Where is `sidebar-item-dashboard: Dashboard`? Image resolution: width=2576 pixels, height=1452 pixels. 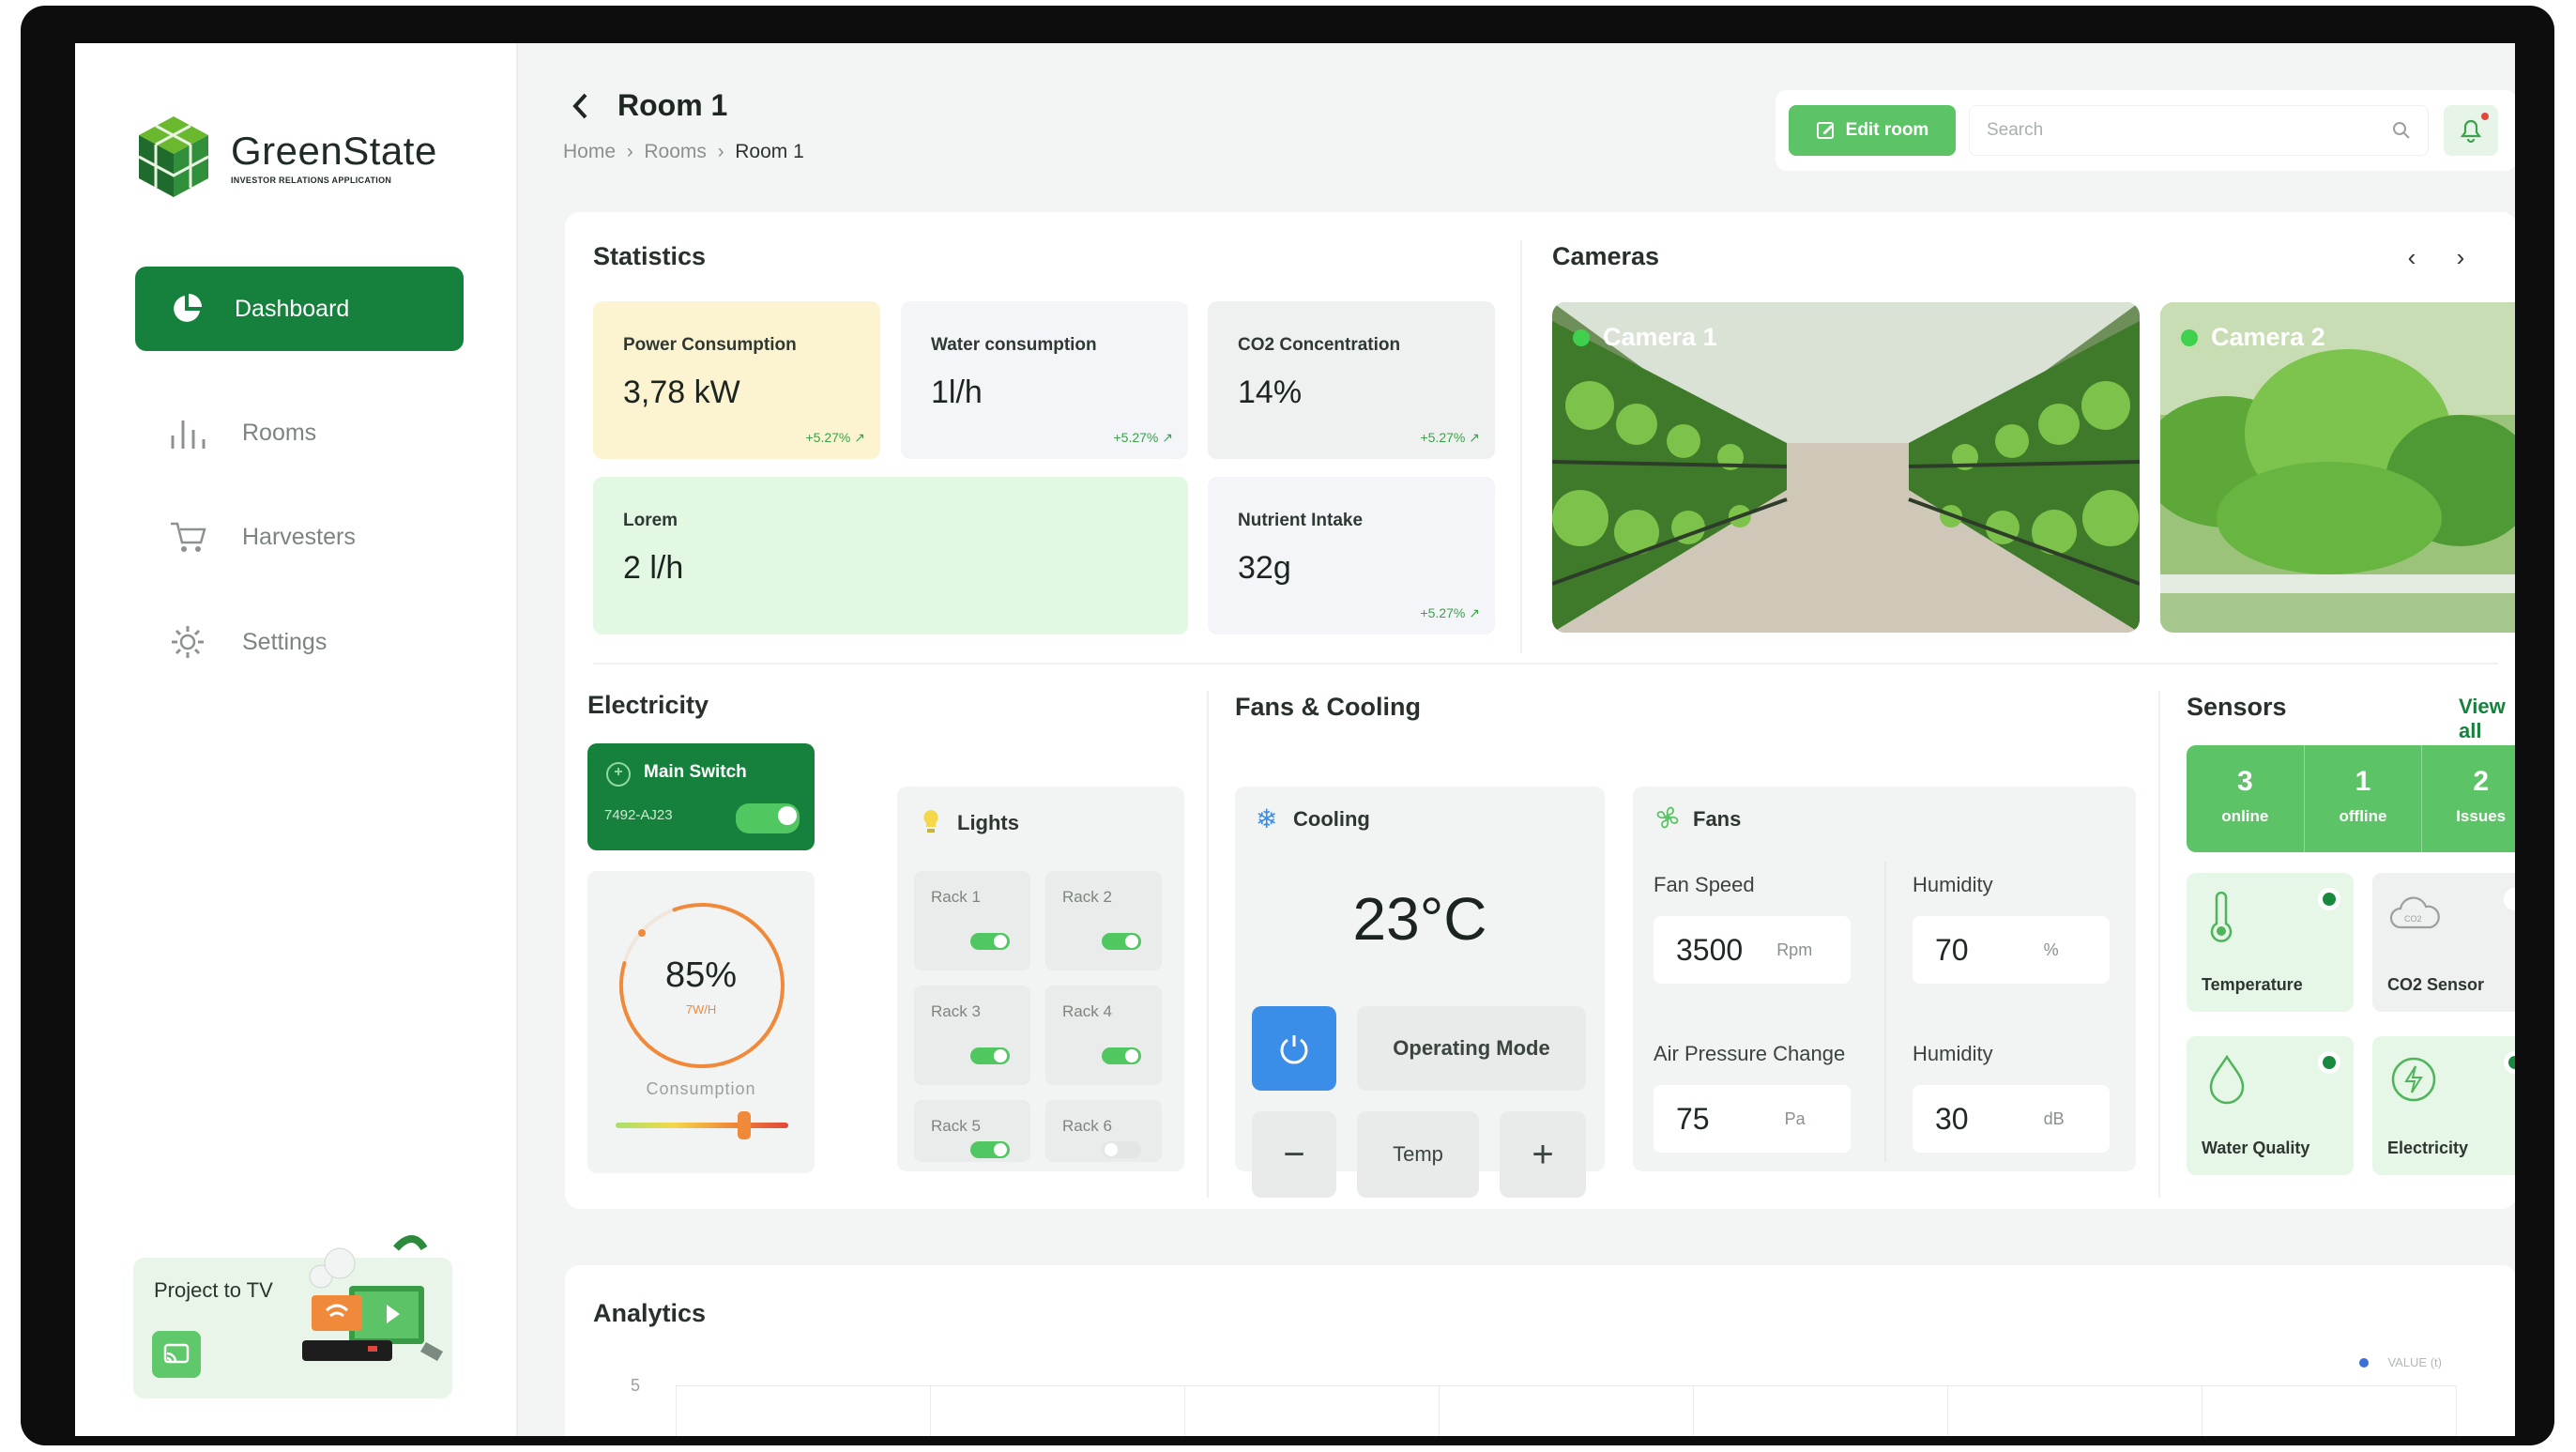
sidebar-item-dashboard: Dashboard is located at coordinates (299, 309).